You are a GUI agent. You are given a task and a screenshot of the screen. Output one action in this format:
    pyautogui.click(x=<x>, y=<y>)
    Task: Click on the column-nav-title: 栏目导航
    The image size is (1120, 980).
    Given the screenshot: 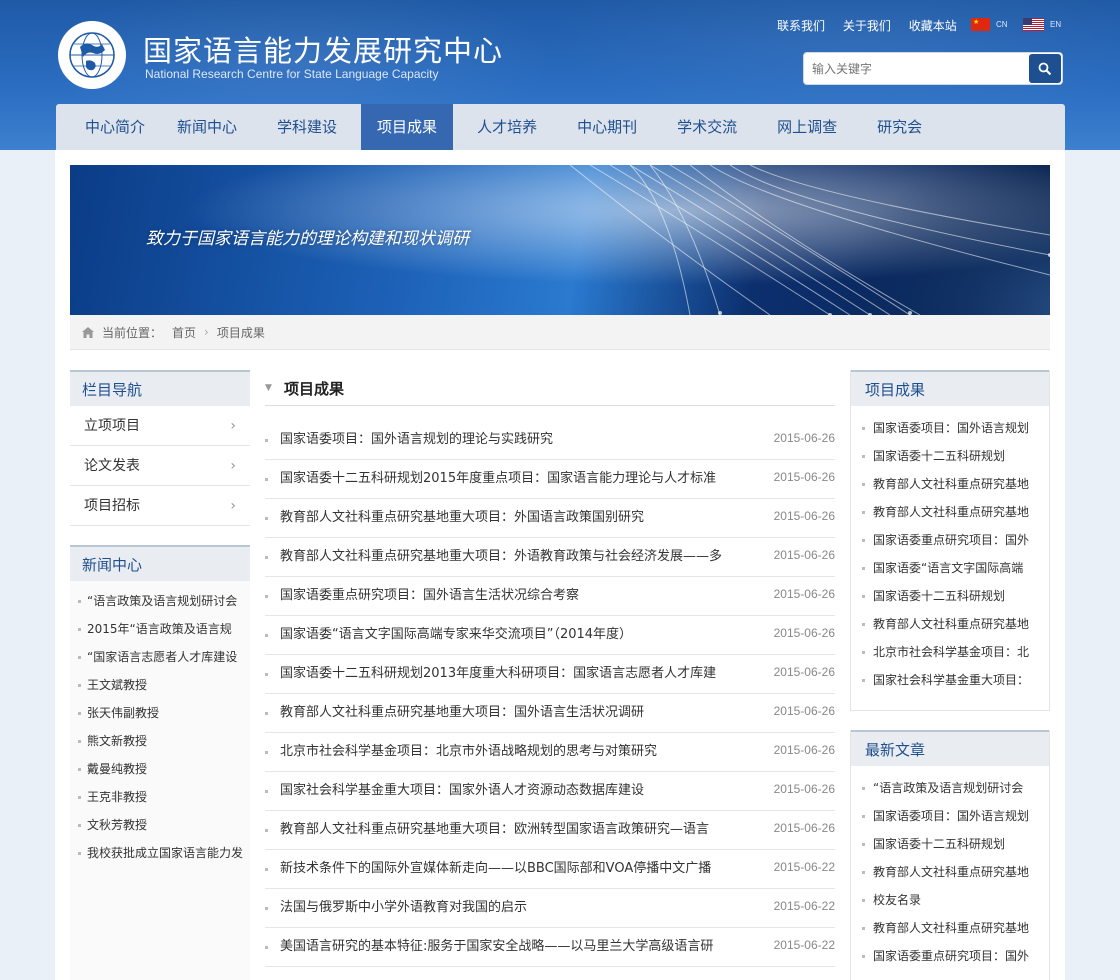 What is the action you would take?
    pyautogui.click(x=160, y=388)
    